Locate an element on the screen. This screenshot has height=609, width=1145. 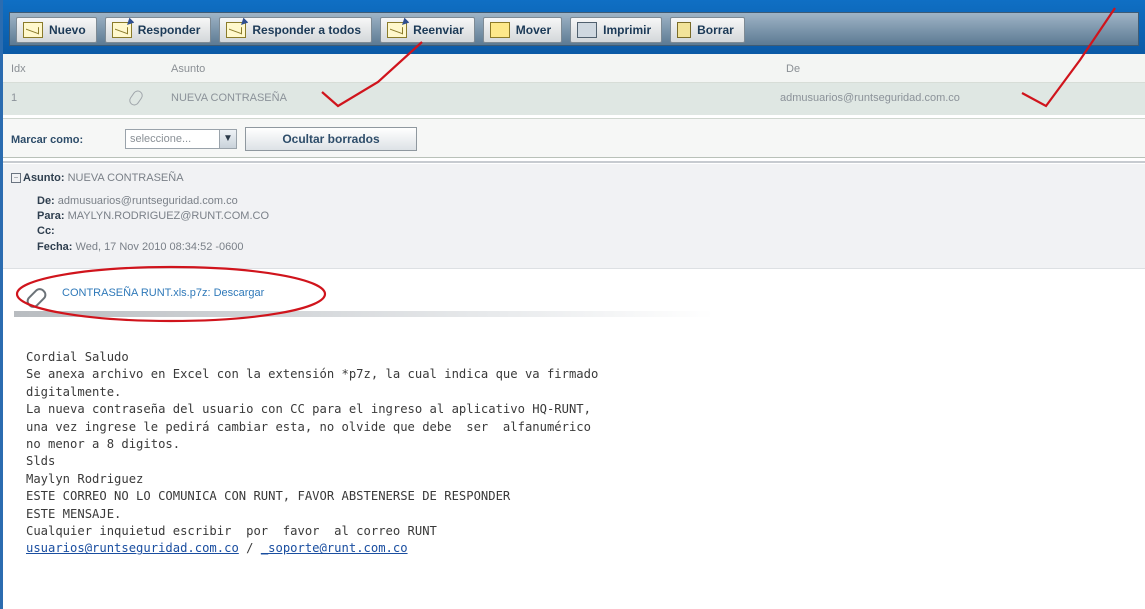
mark-as-label: Marcar como: is located at coordinates (47, 140).